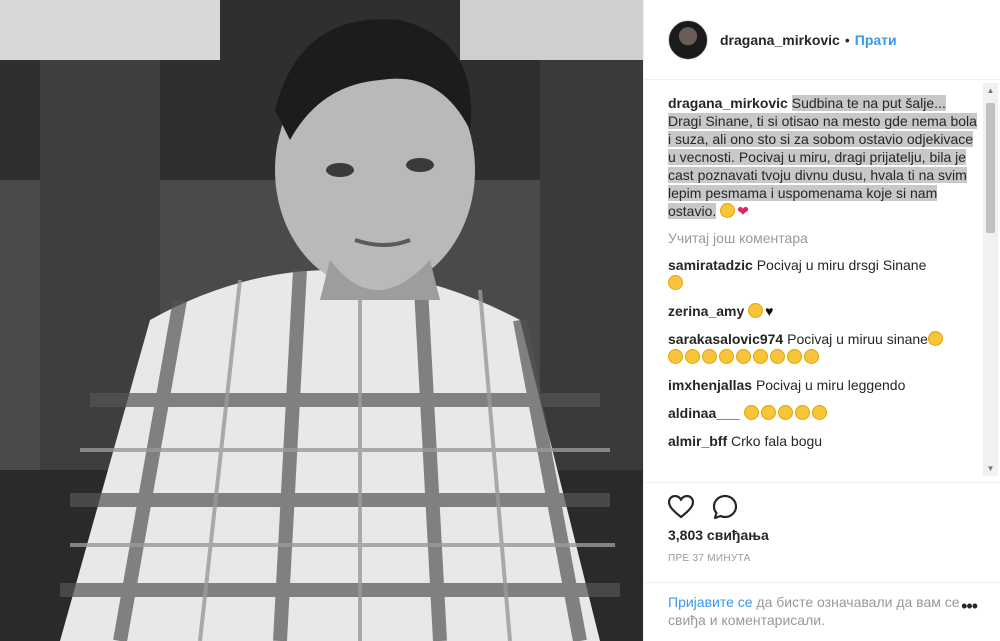 The image size is (1000, 641). I want to click on post-actions: 3,803 свиђања ПРЕ 37 МИНУТА, so click(822, 523).